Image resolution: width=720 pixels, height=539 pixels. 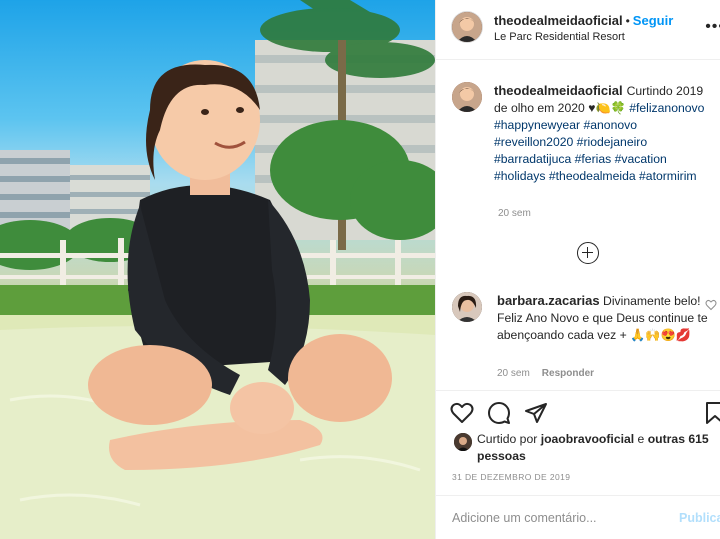 What do you see at coordinates (559, 37) in the screenshot?
I see `location-link: Le Parc Residential Resort` at bounding box center [559, 37].